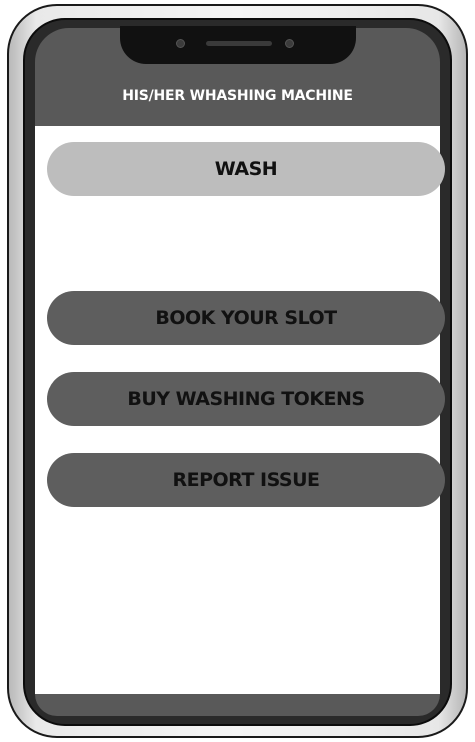  I want to click on app-header: HIS/HER WHASHING MACHINE, so click(237, 76).